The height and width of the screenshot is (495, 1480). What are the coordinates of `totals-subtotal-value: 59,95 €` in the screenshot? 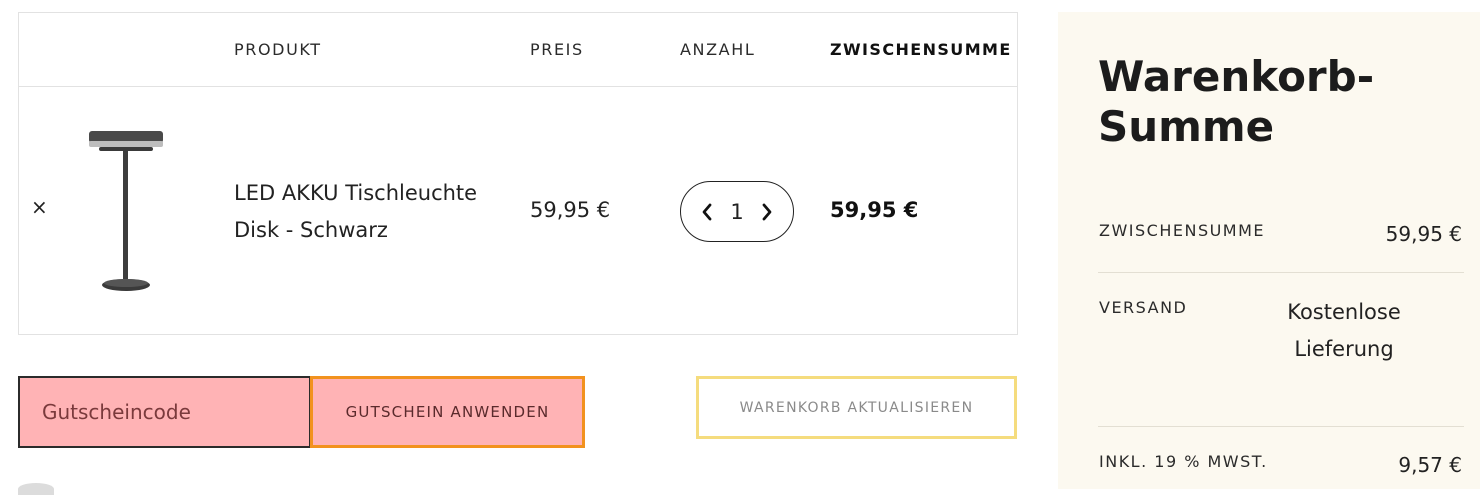 It's located at (1423, 234).